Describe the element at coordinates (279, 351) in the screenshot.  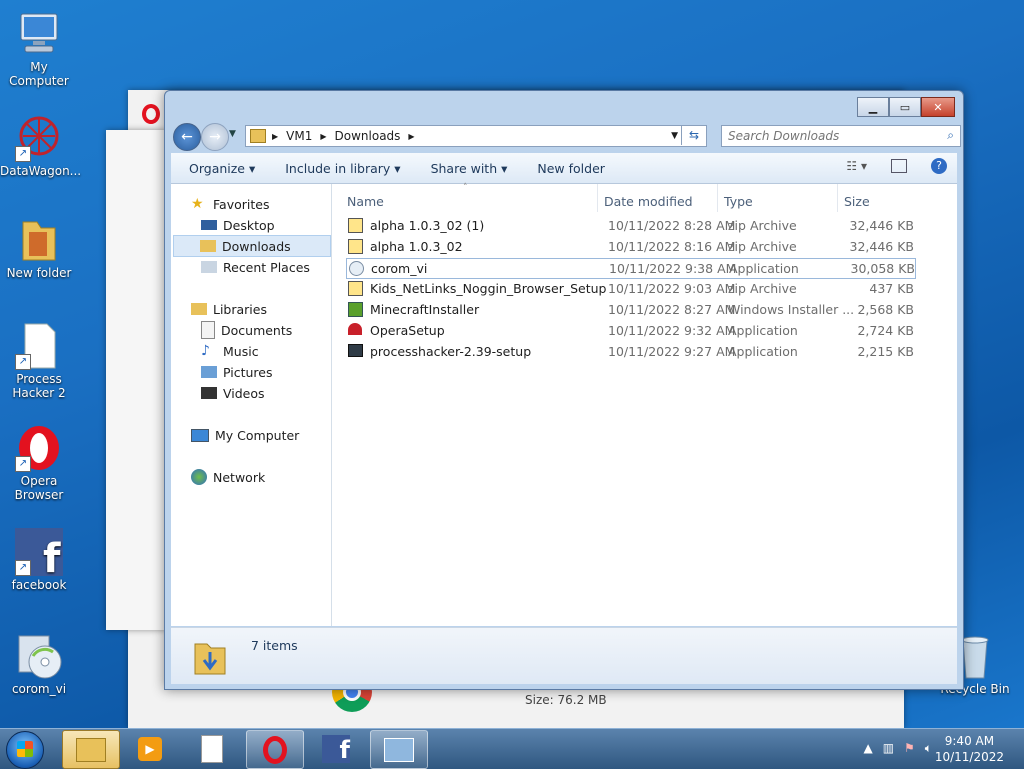
I see `nav-music: ♪ Music` at that location.